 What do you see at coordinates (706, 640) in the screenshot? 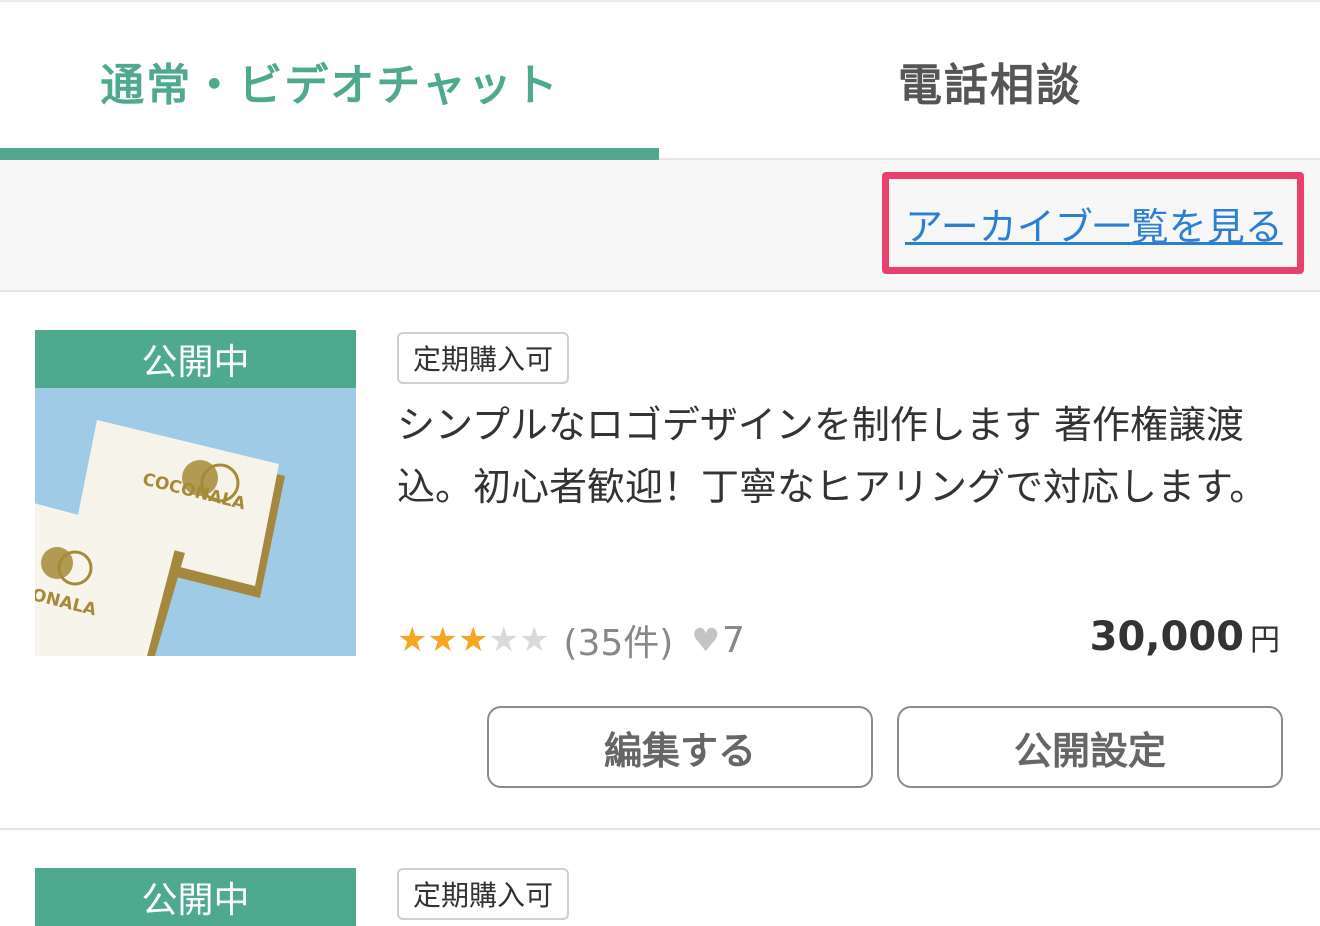
I see `heart-icon: ♥` at bounding box center [706, 640].